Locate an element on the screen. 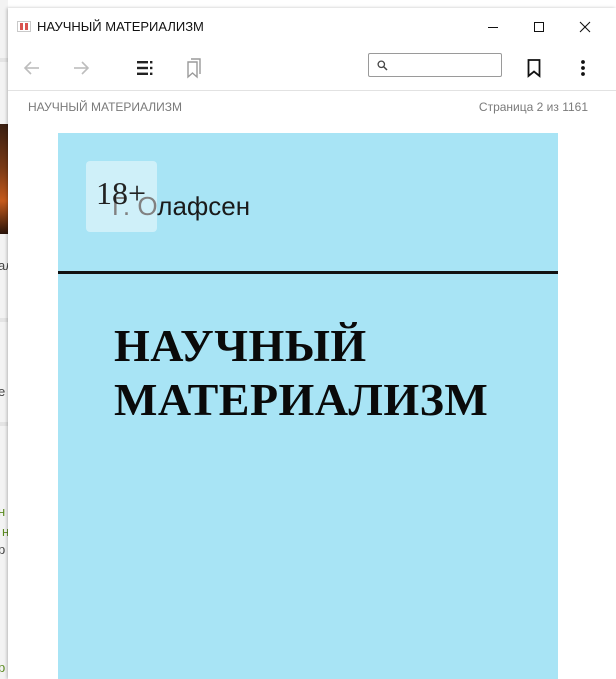 The height and width of the screenshot is (679, 616). bookmarks-icon is located at coordinates (194, 68).